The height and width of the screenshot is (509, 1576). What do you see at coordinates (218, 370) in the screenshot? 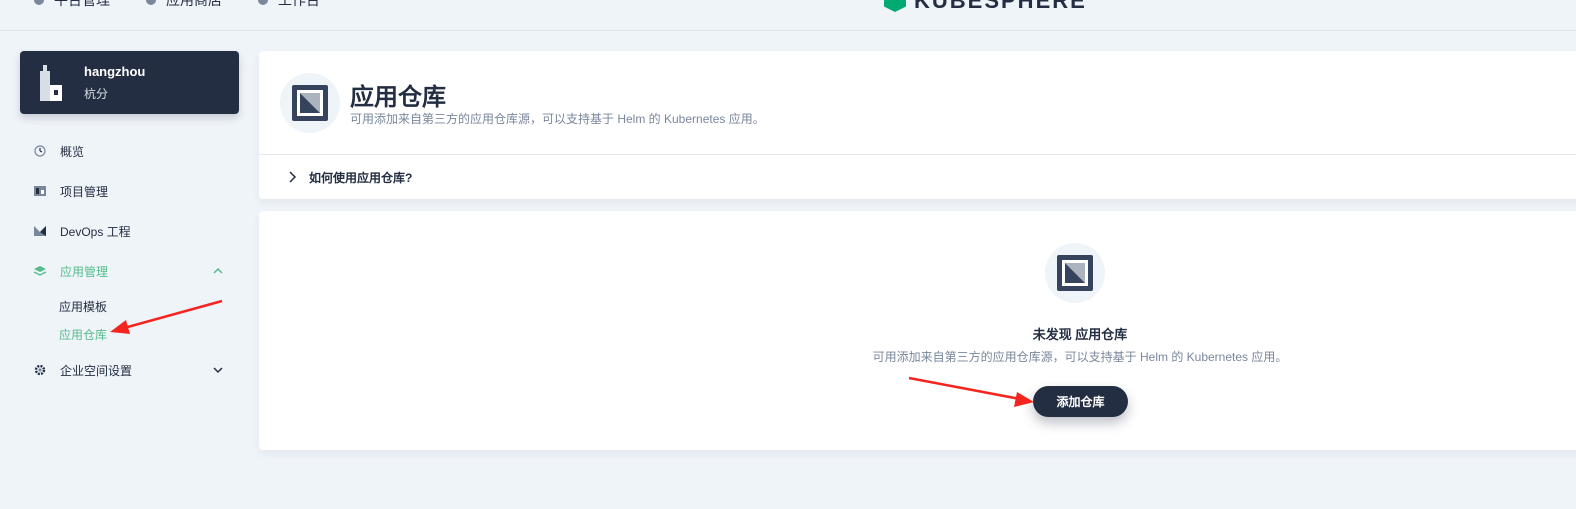
I see `chevron-down-icon` at bounding box center [218, 370].